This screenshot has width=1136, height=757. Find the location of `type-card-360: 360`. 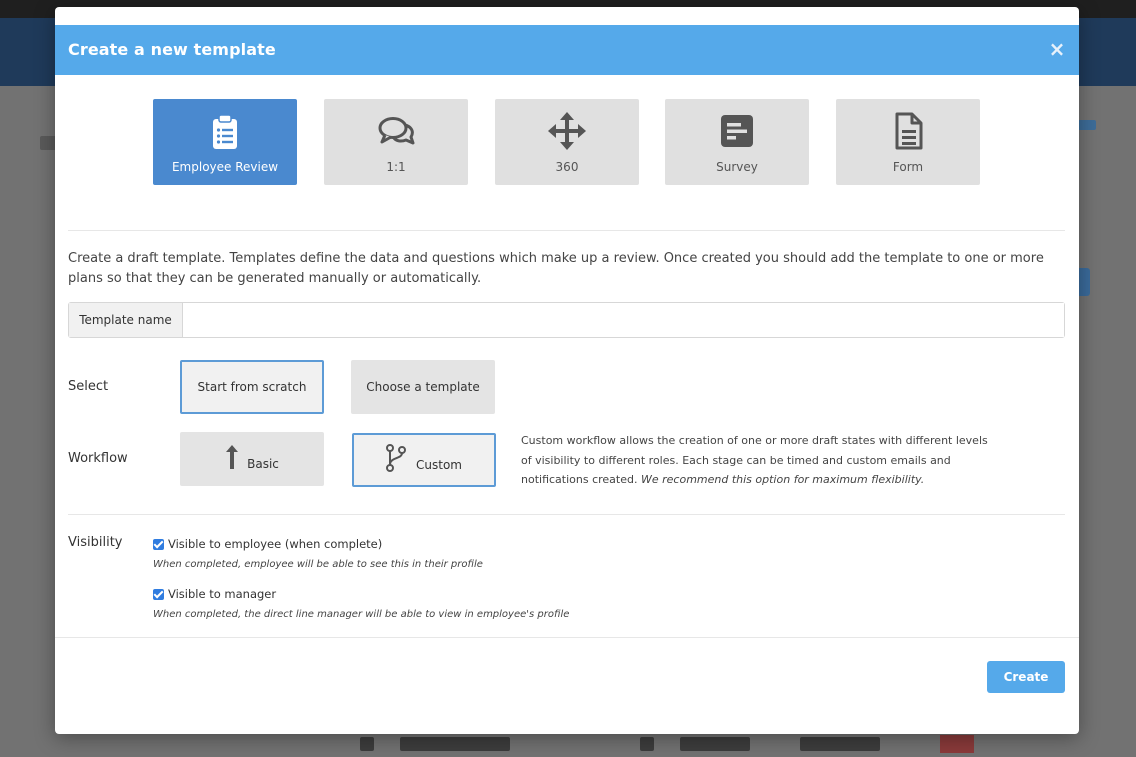

type-card-360: 360 is located at coordinates (567, 142).